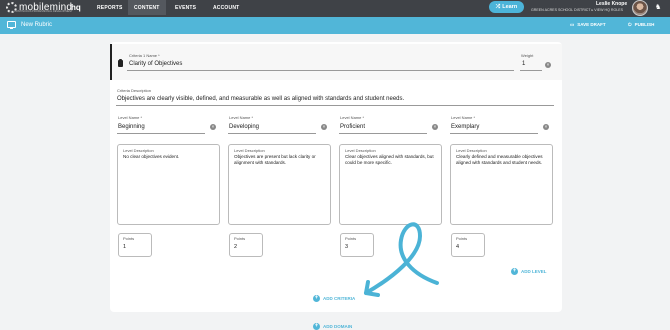 The image size is (670, 330). I want to click on criteria-description-label: Criteria Description, so click(134, 90).